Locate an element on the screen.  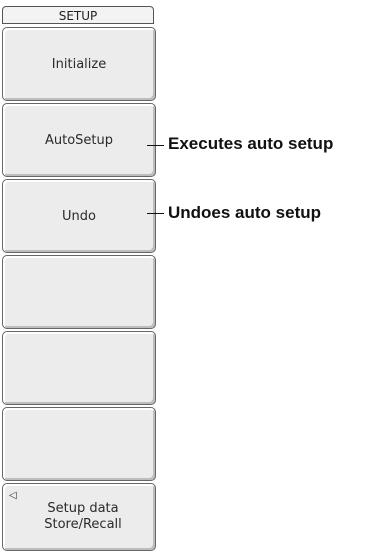
undo-callout: Undoes auto setup is located at coordinates (245, 212).